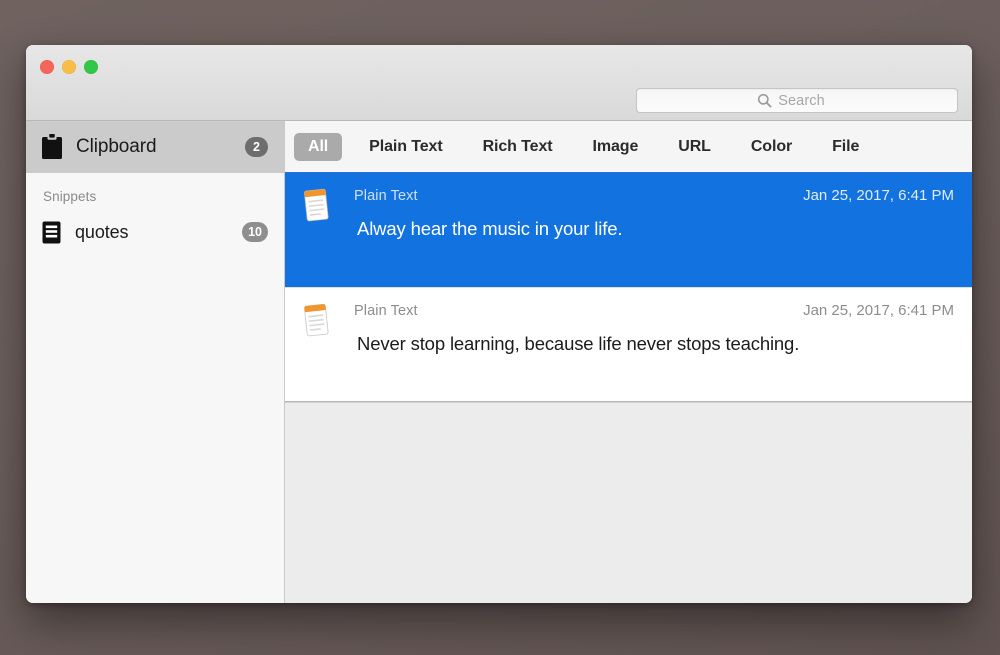 The image size is (1000, 655). I want to click on sidebar-clipboard-label: Clipboard, so click(116, 146).